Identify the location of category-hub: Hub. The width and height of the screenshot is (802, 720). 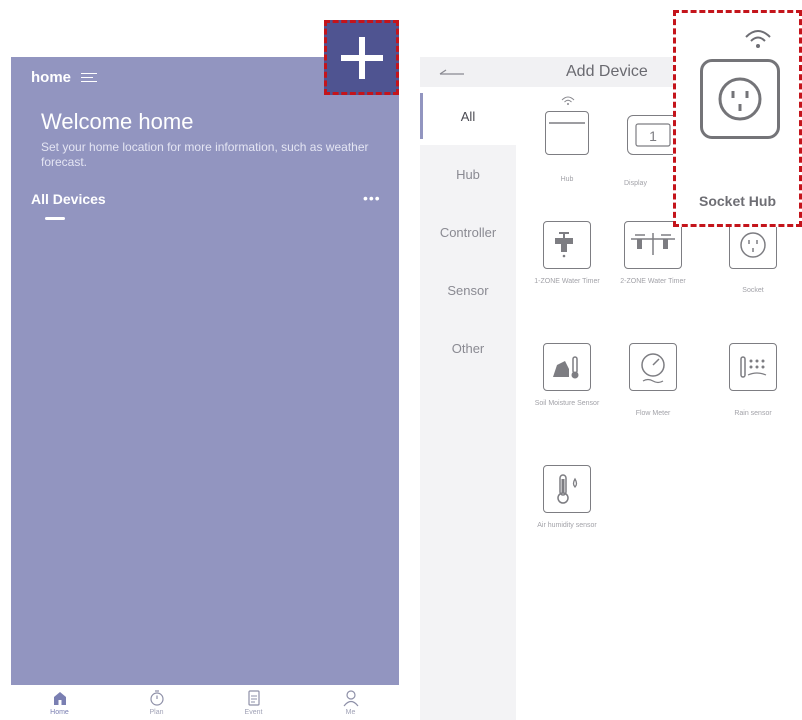
(468, 174).